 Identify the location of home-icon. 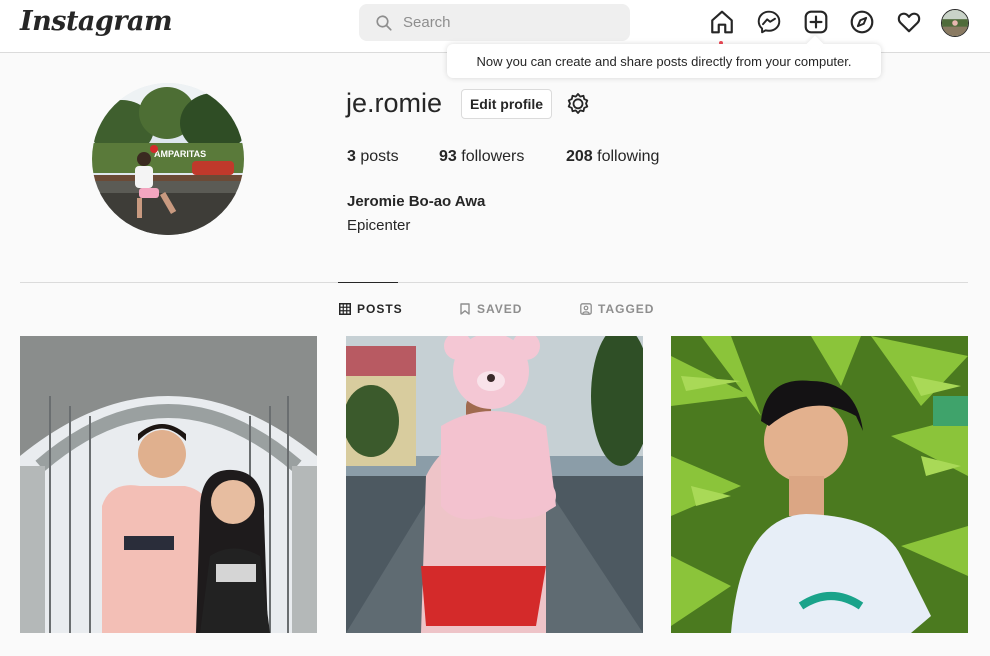
(722, 22).